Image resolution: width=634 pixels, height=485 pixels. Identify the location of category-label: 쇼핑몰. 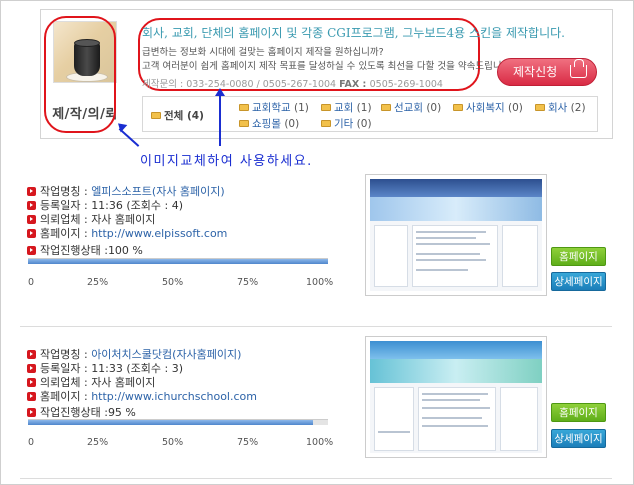
(266, 124).